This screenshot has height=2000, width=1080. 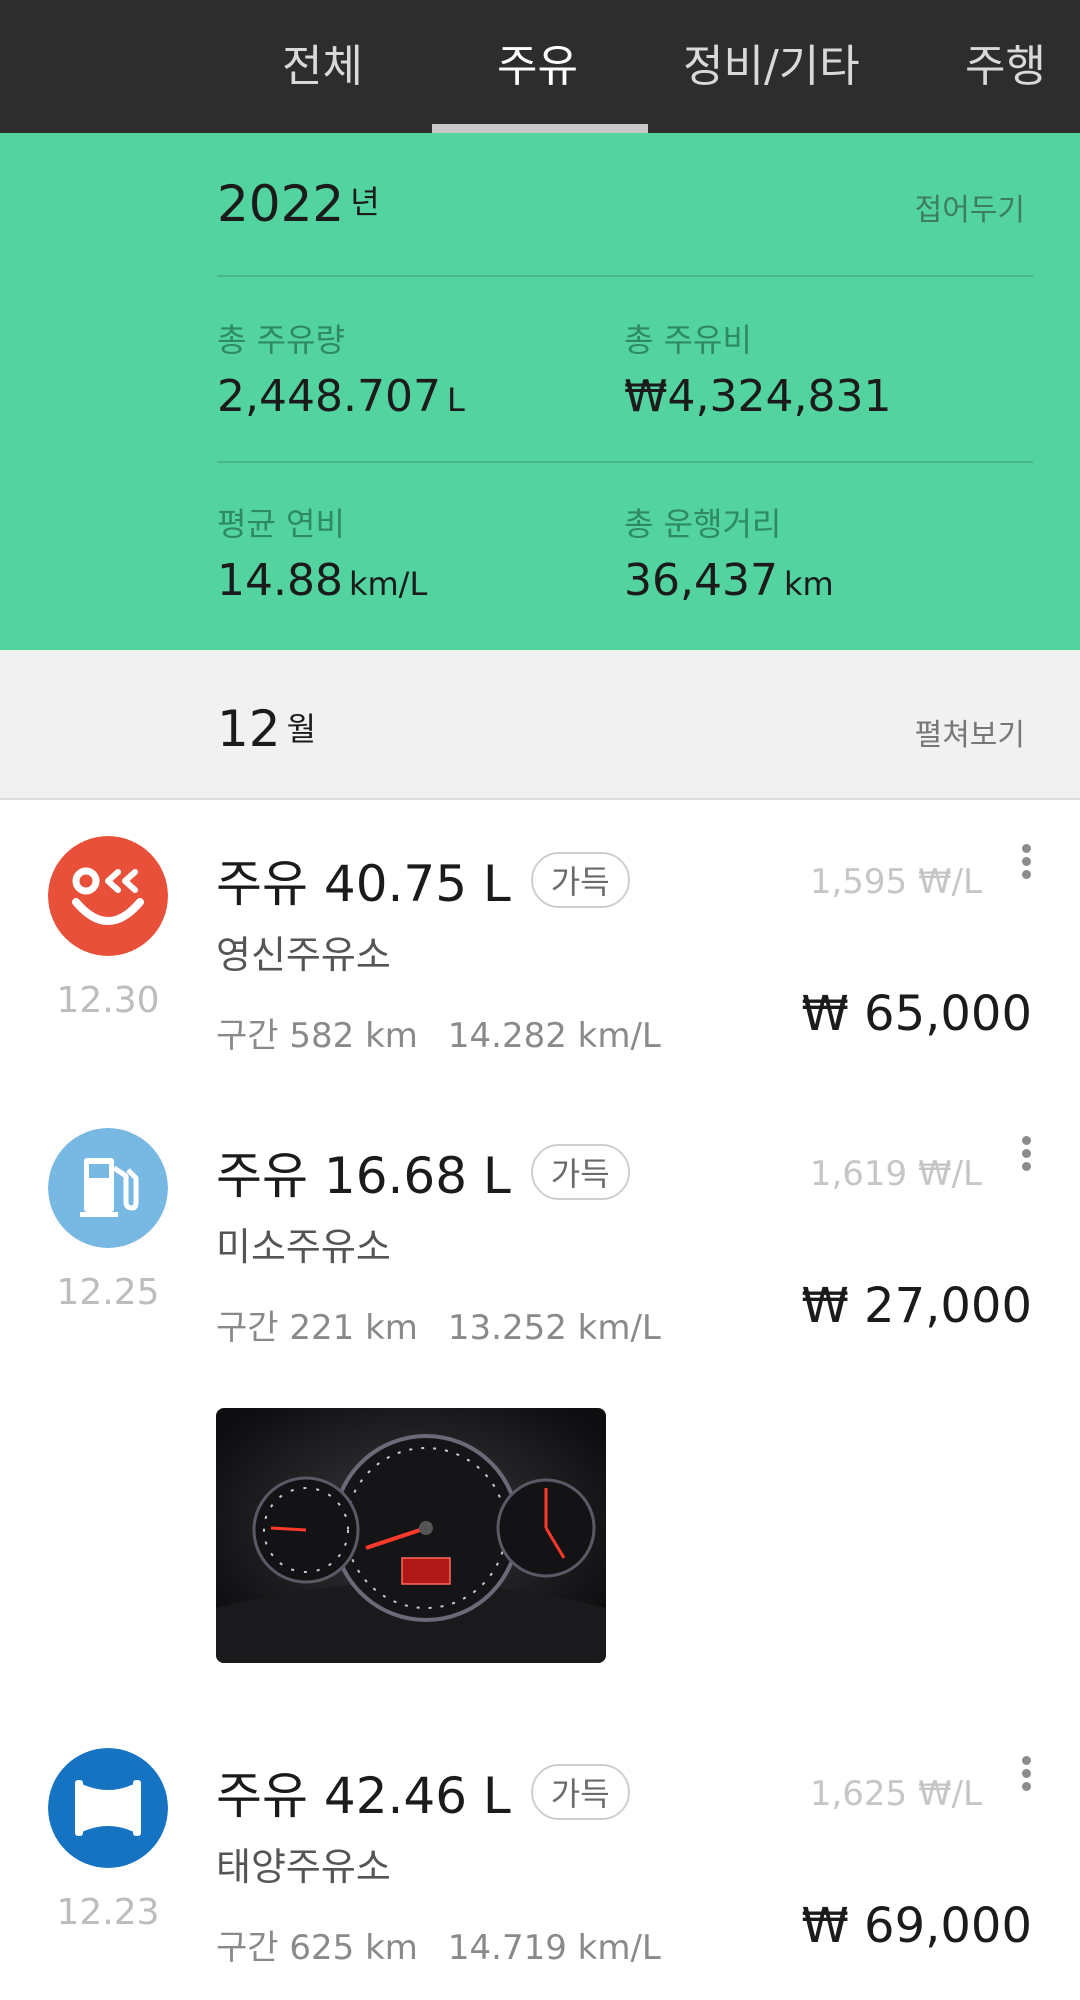 What do you see at coordinates (108, 1188) in the screenshot?
I see `fuel-pump-icon` at bounding box center [108, 1188].